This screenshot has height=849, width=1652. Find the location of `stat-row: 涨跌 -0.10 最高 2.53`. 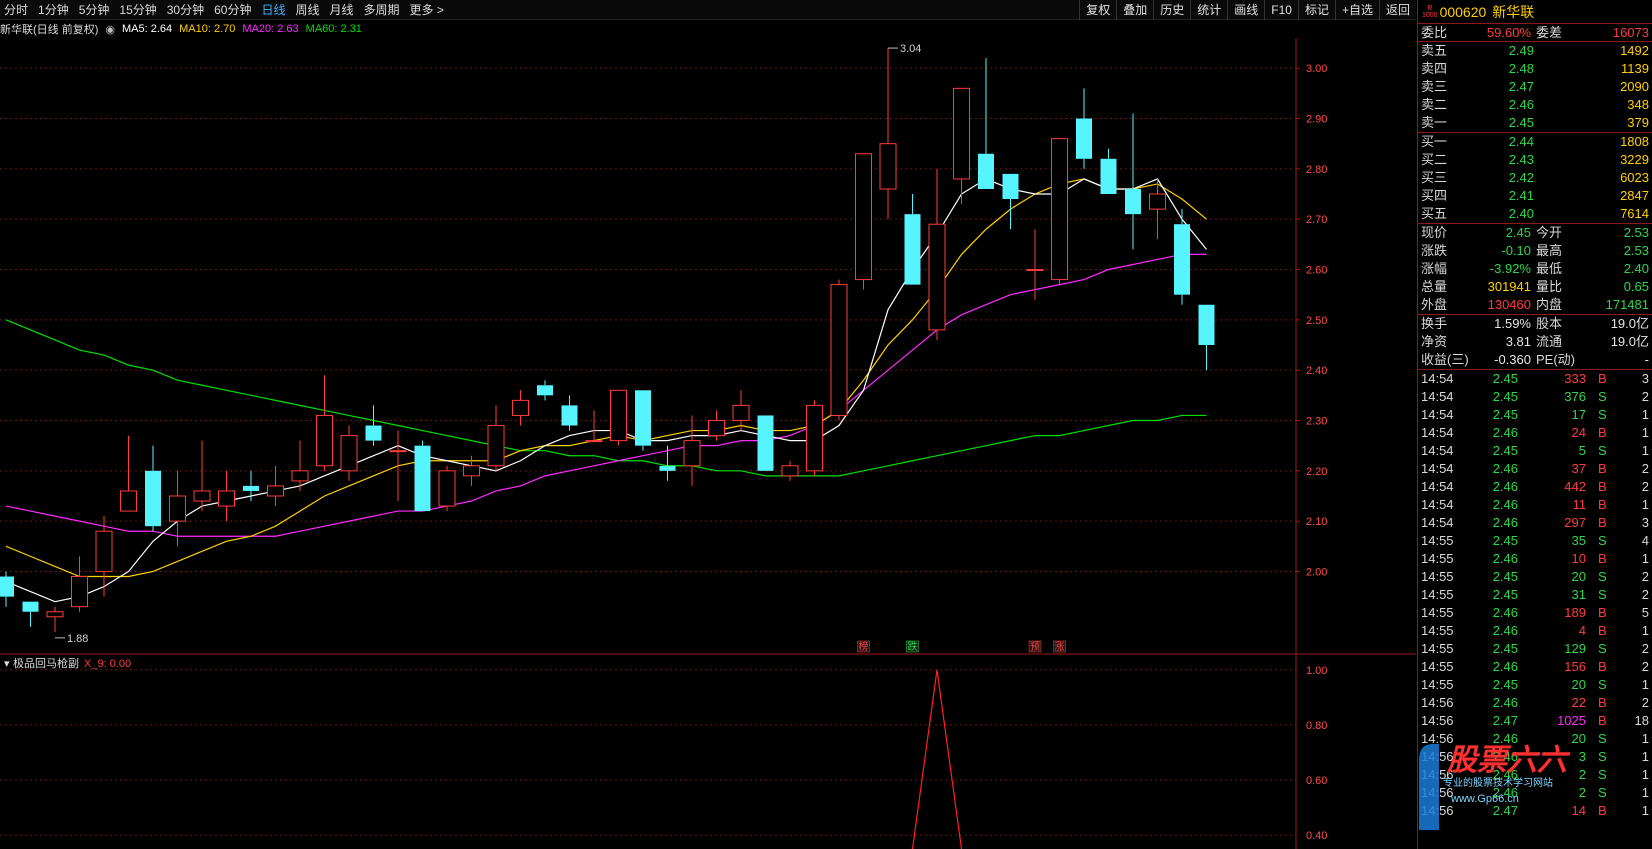

stat-row: 涨跌 -0.10 最高 2.53 is located at coordinates (1535, 251).